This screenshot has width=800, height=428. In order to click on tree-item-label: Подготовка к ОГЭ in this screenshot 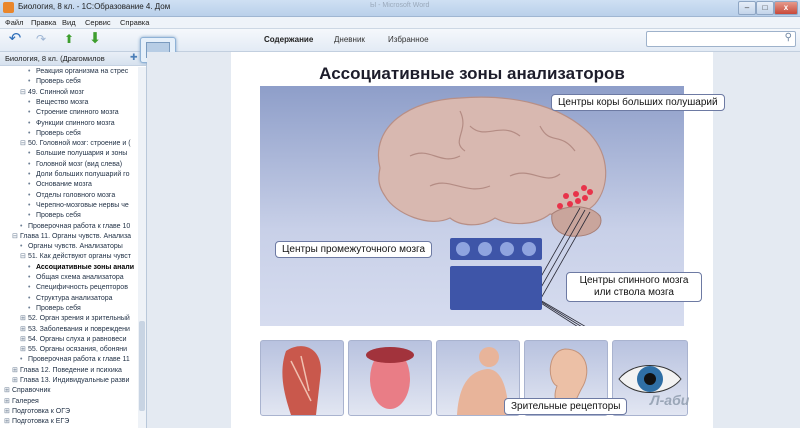, I will do `click(41, 411)`.